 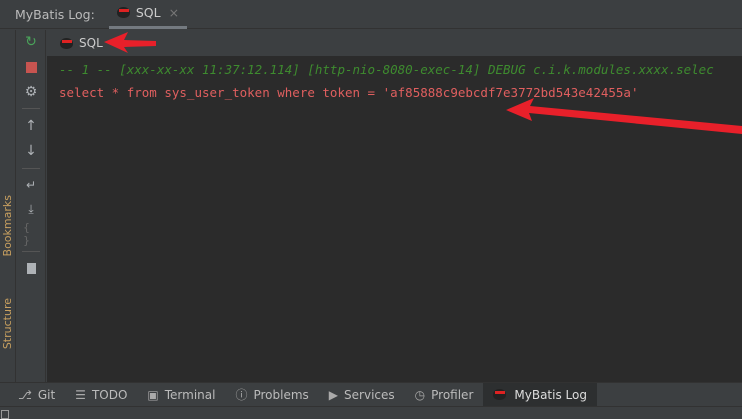 I want to click on bottom-tab-problems: ⓘ Problems, so click(x=271, y=395).